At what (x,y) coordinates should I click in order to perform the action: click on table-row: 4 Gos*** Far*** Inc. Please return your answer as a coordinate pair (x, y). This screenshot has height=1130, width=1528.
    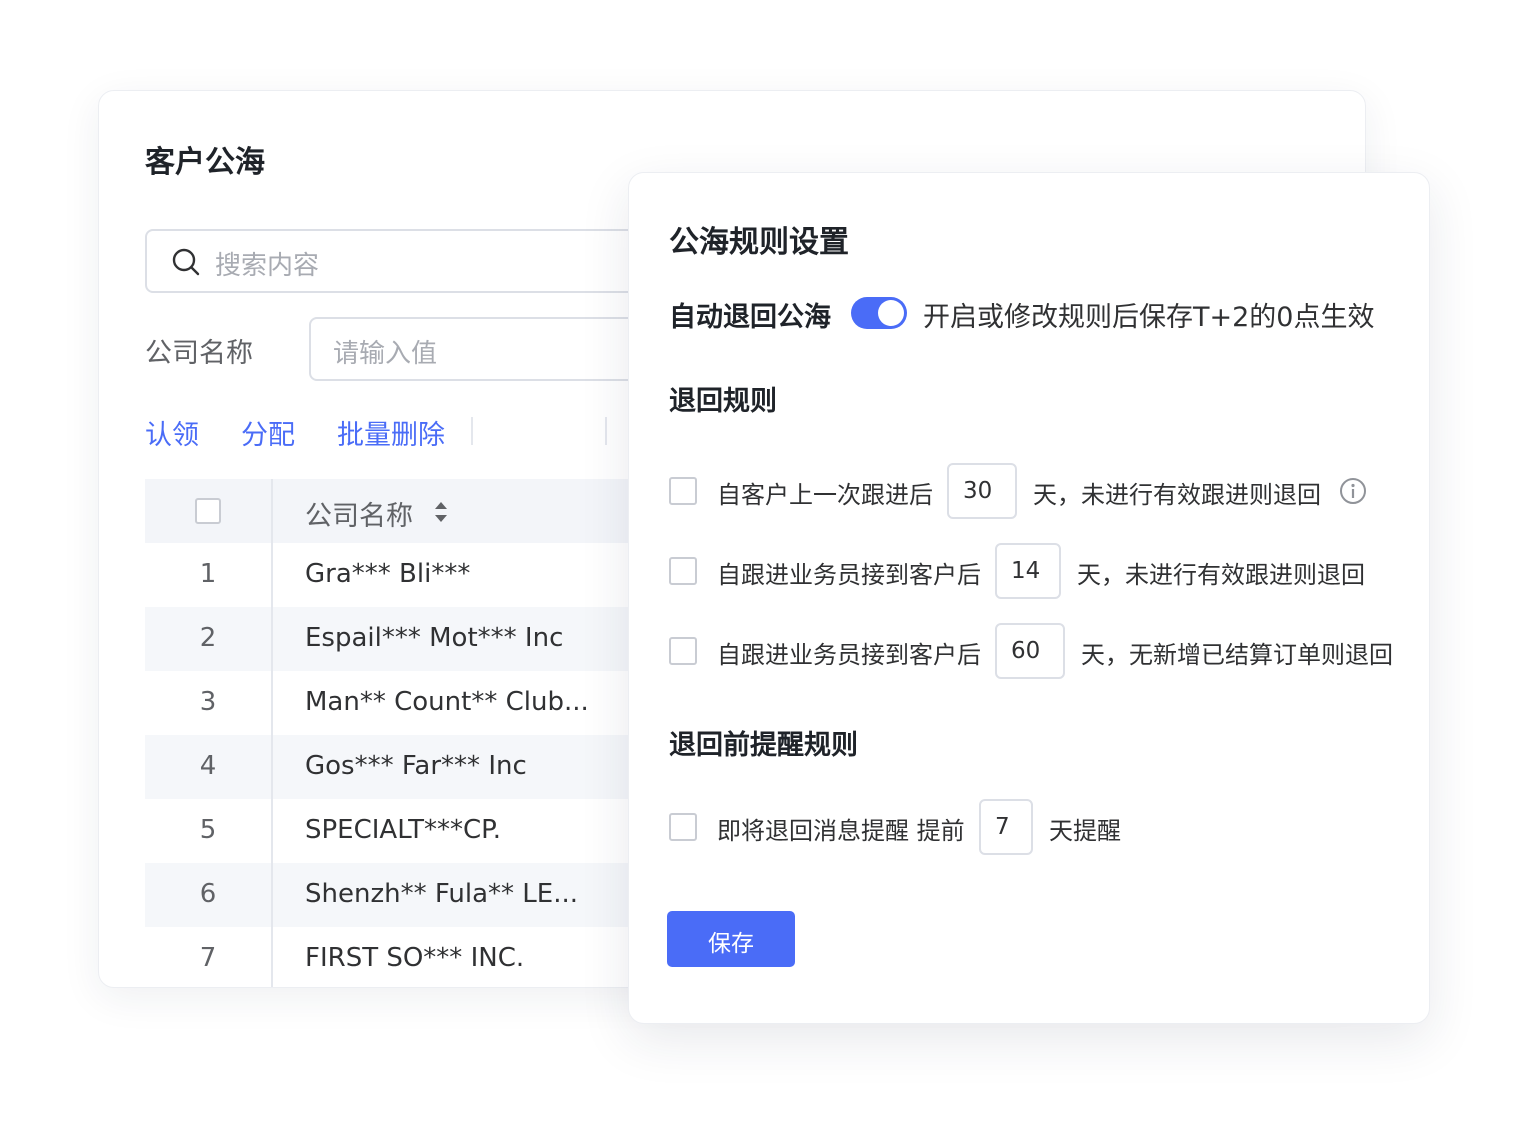
    Looking at the image, I should click on (425, 767).